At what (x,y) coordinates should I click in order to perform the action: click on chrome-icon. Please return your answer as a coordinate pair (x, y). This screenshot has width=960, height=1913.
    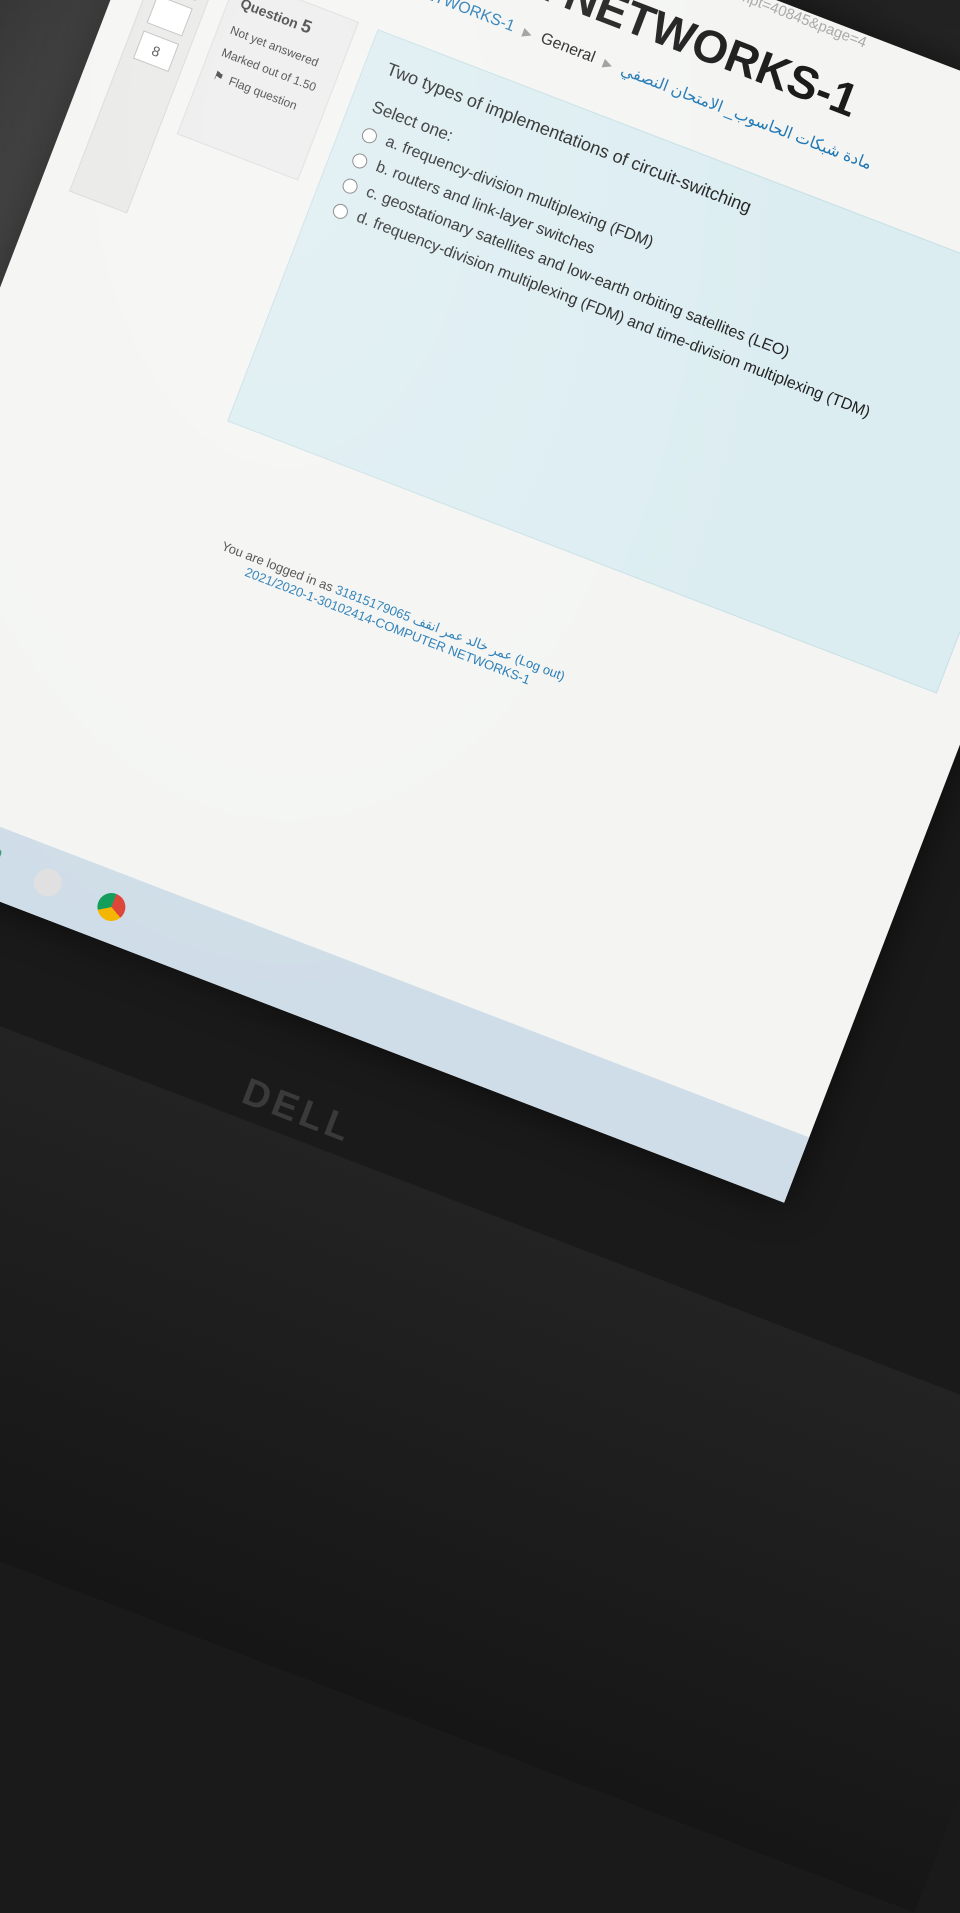
    Looking at the image, I should click on (111, 907).